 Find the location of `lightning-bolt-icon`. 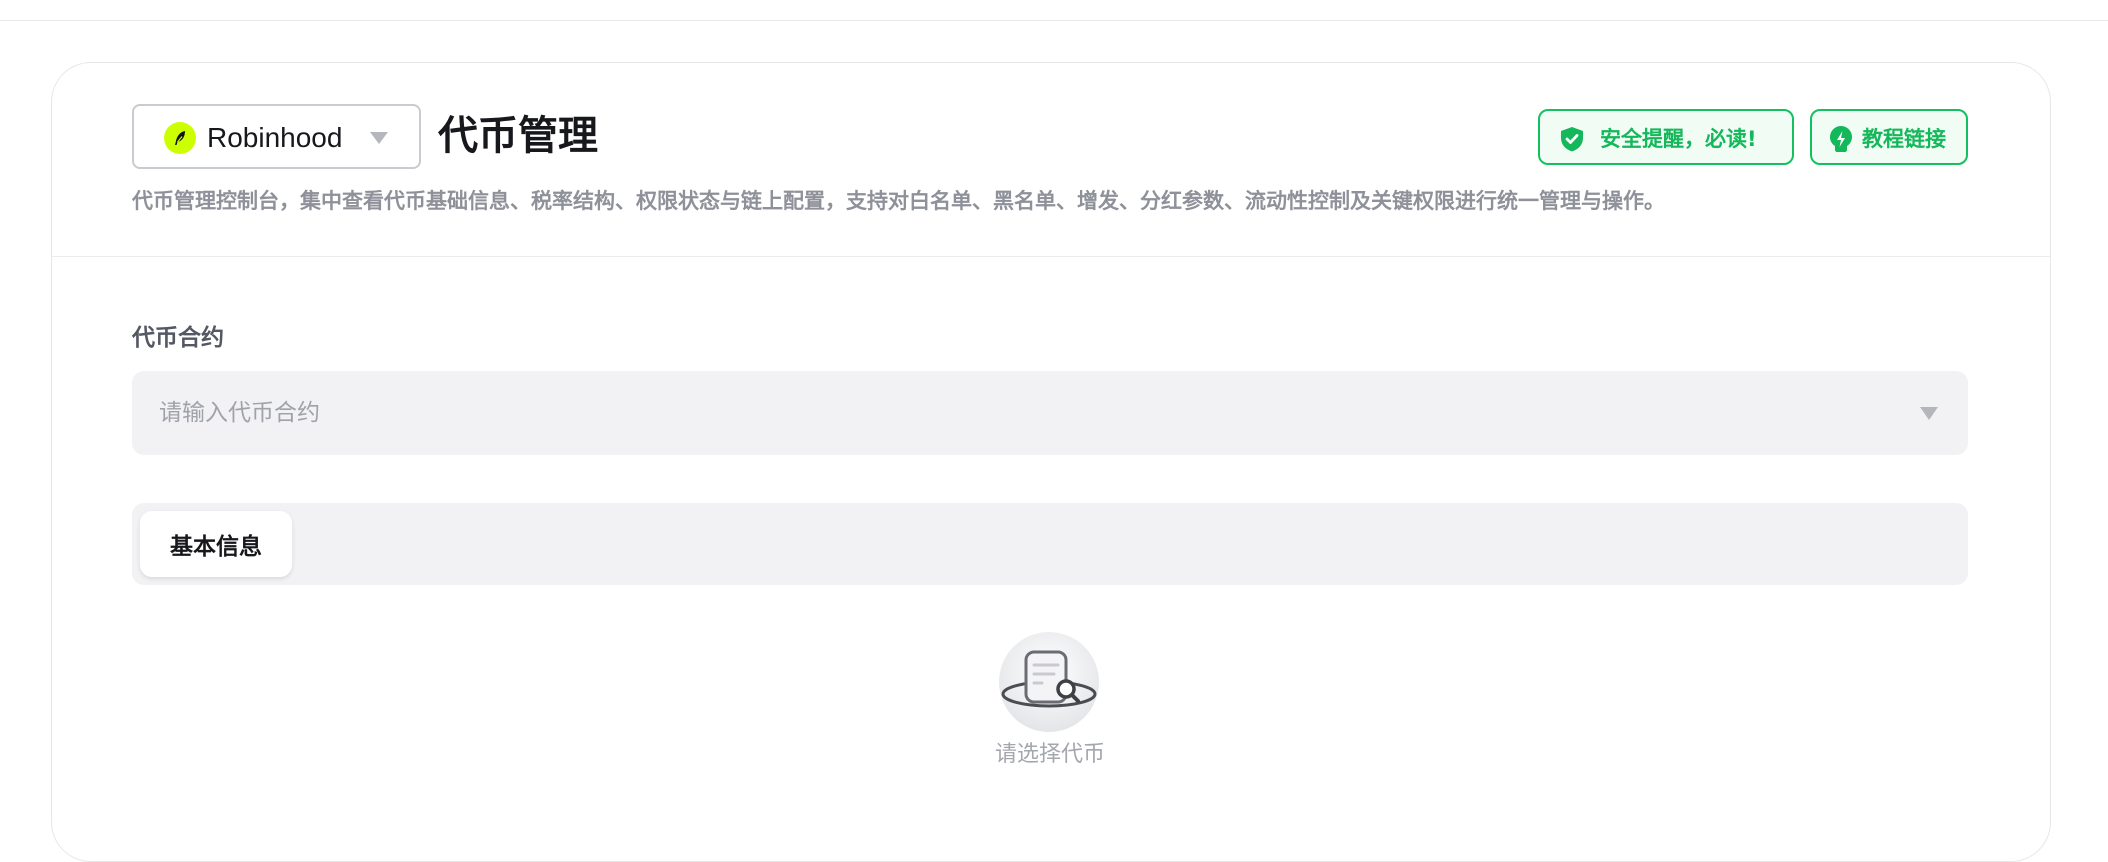

lightning-bolt-icon is located at coordinates (1841, 139).